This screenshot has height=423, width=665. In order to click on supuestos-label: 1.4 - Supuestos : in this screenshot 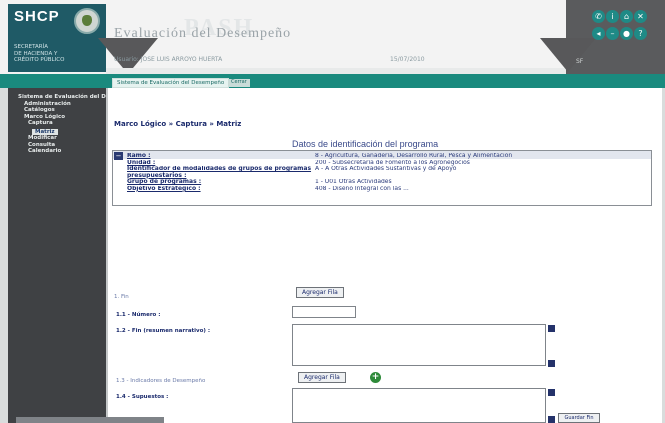, I will do `click(142, 397)`.